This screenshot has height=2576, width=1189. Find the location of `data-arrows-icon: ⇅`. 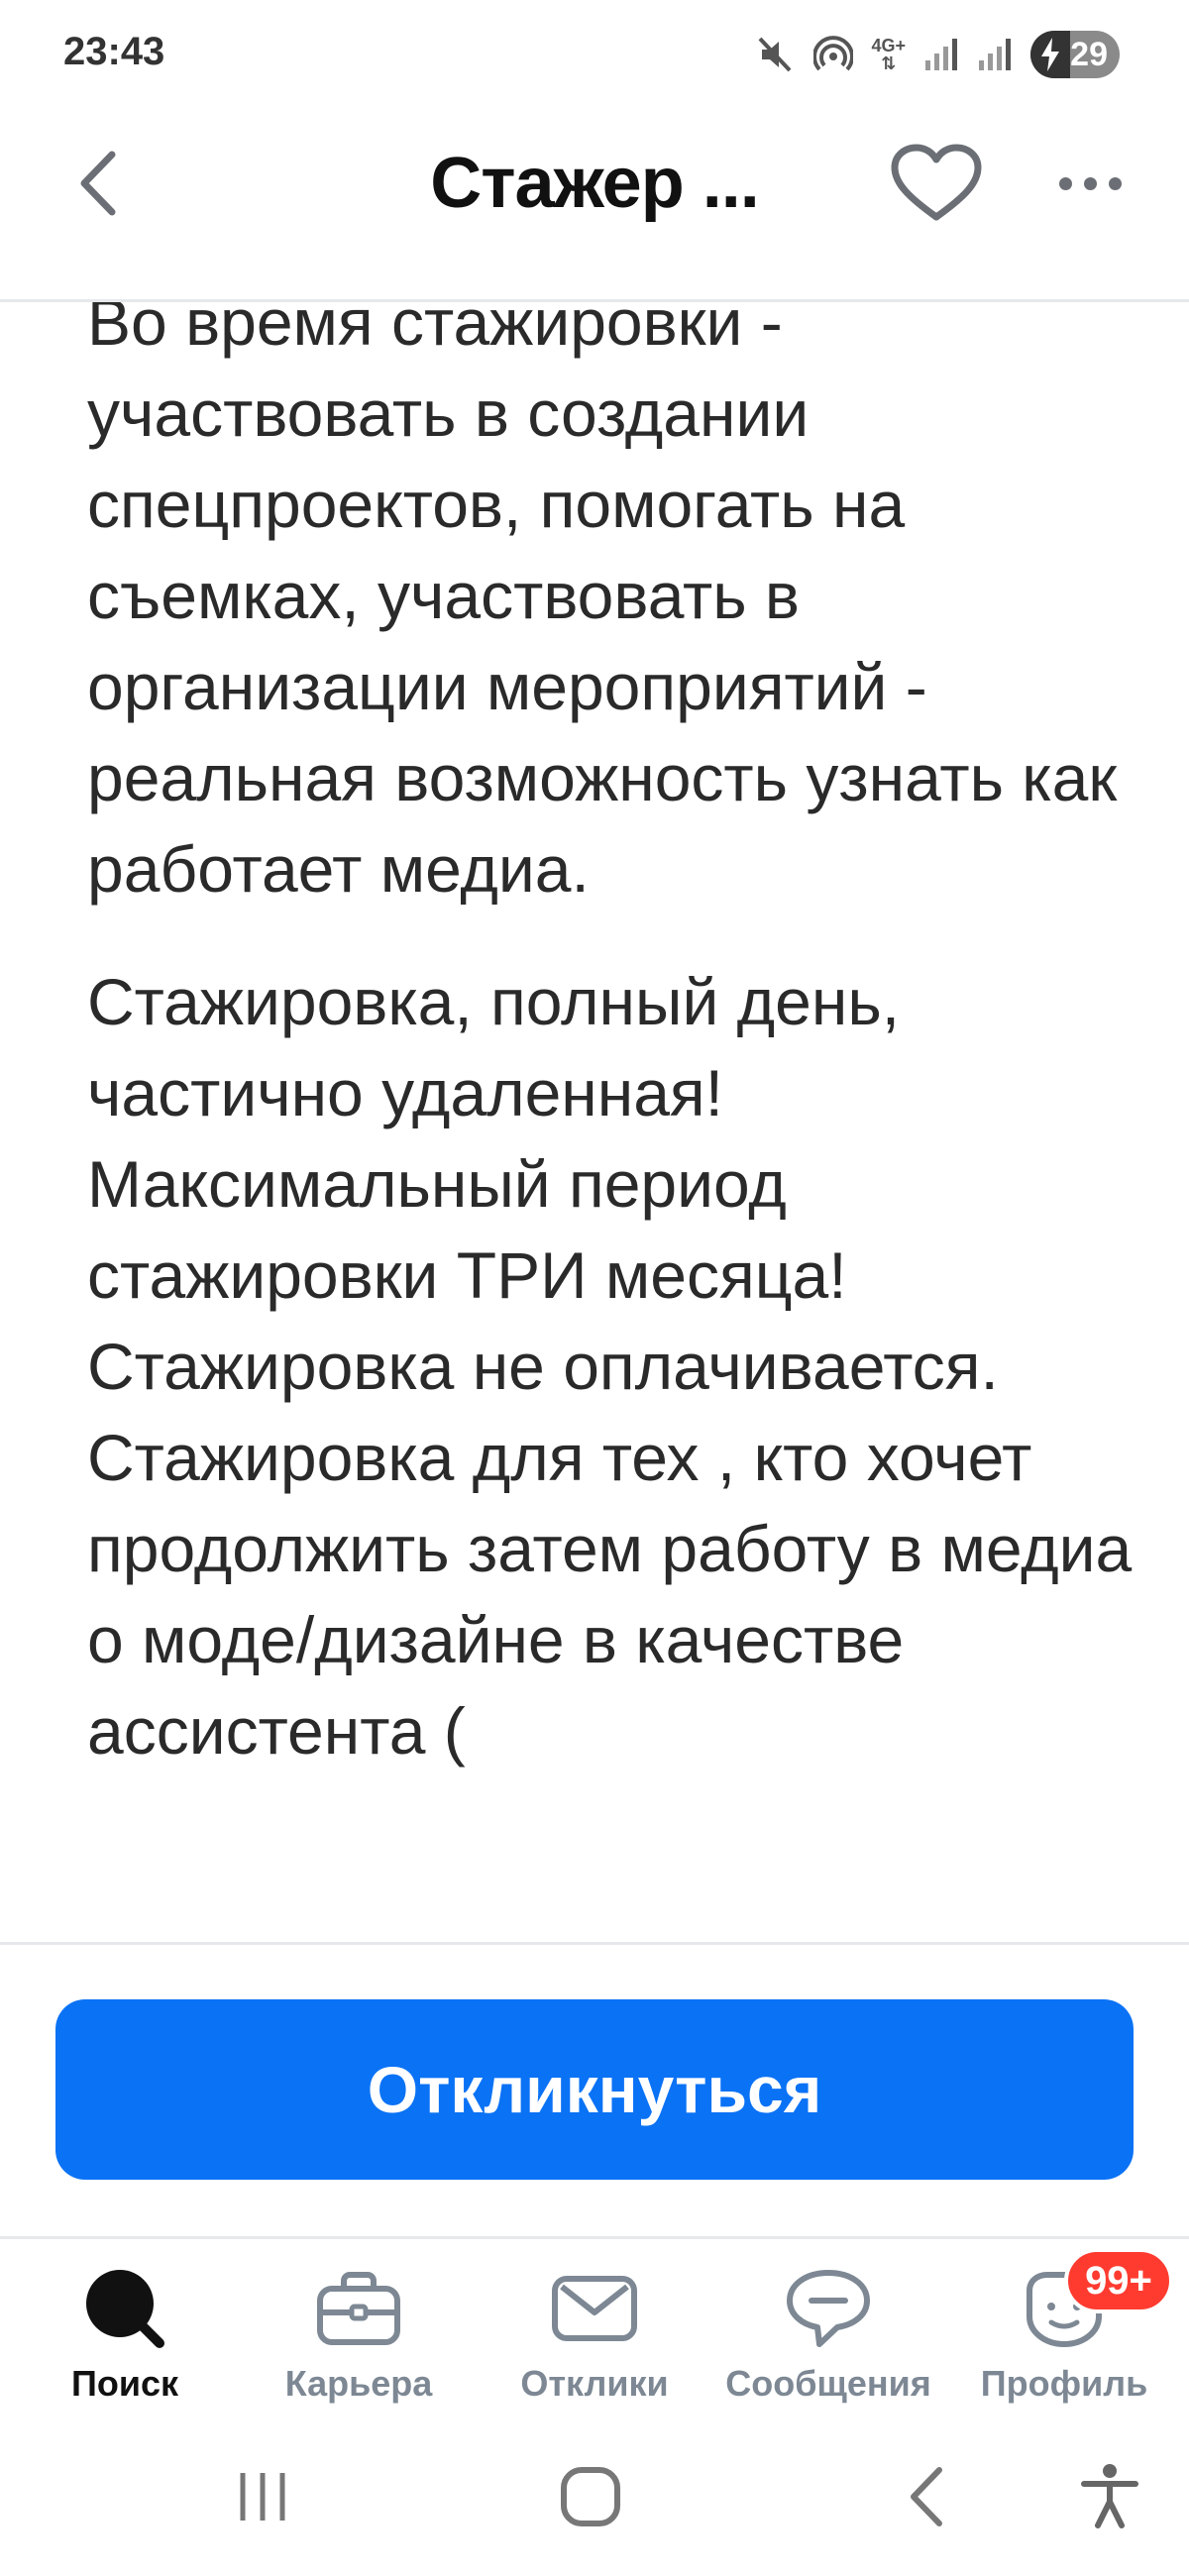

data-arrows-icon: ⇅ is located at coordinates (889, 64).